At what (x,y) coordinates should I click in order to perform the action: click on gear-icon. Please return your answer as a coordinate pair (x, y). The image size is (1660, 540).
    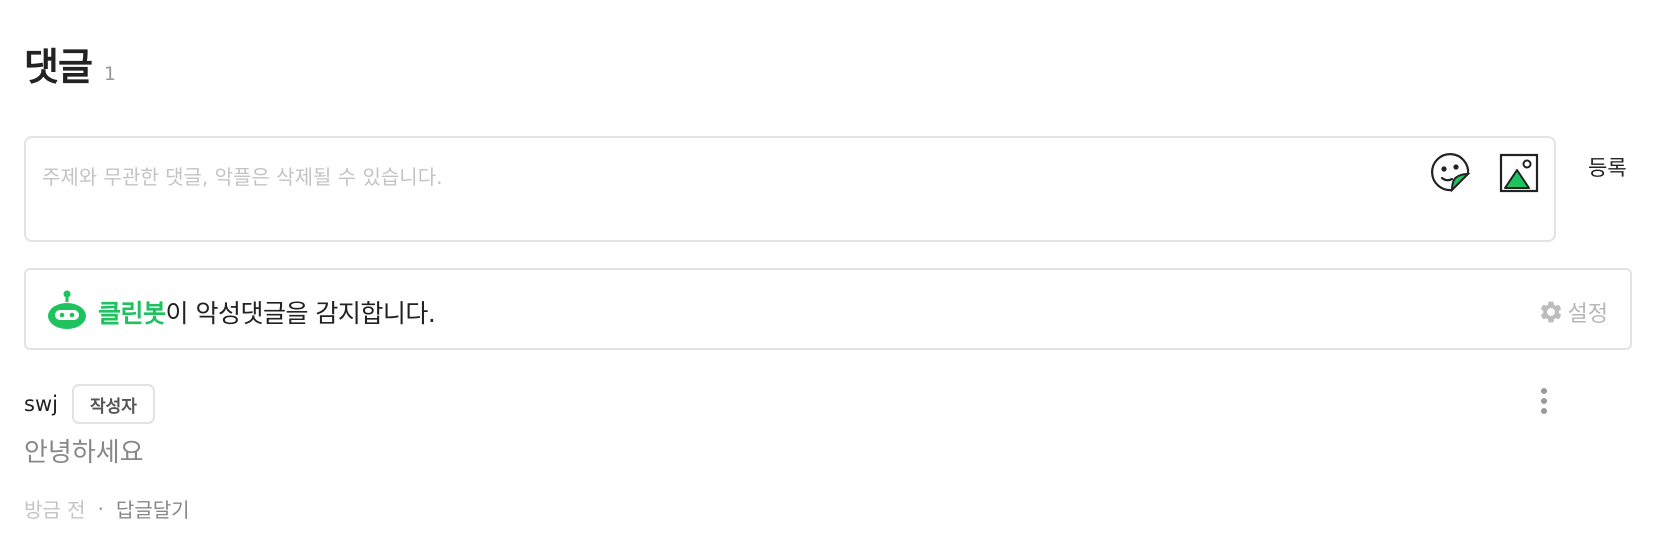
    Looking at the image, I should click on (1550, 312).